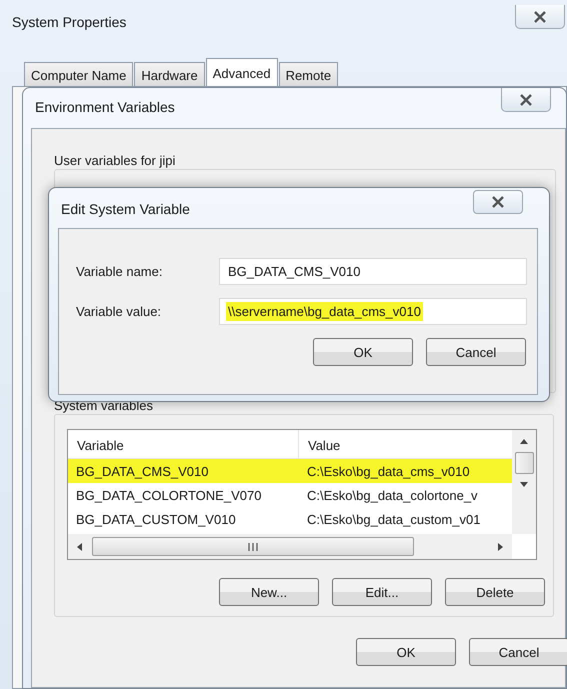 This screenshot has width=567, height=689. Describe the element at coordinates (290, 495) in the screenshot. I see `list-row: BG_DATA_COLORTONE_V070 C:\Esko\bg_data_colortone_v` at that location.